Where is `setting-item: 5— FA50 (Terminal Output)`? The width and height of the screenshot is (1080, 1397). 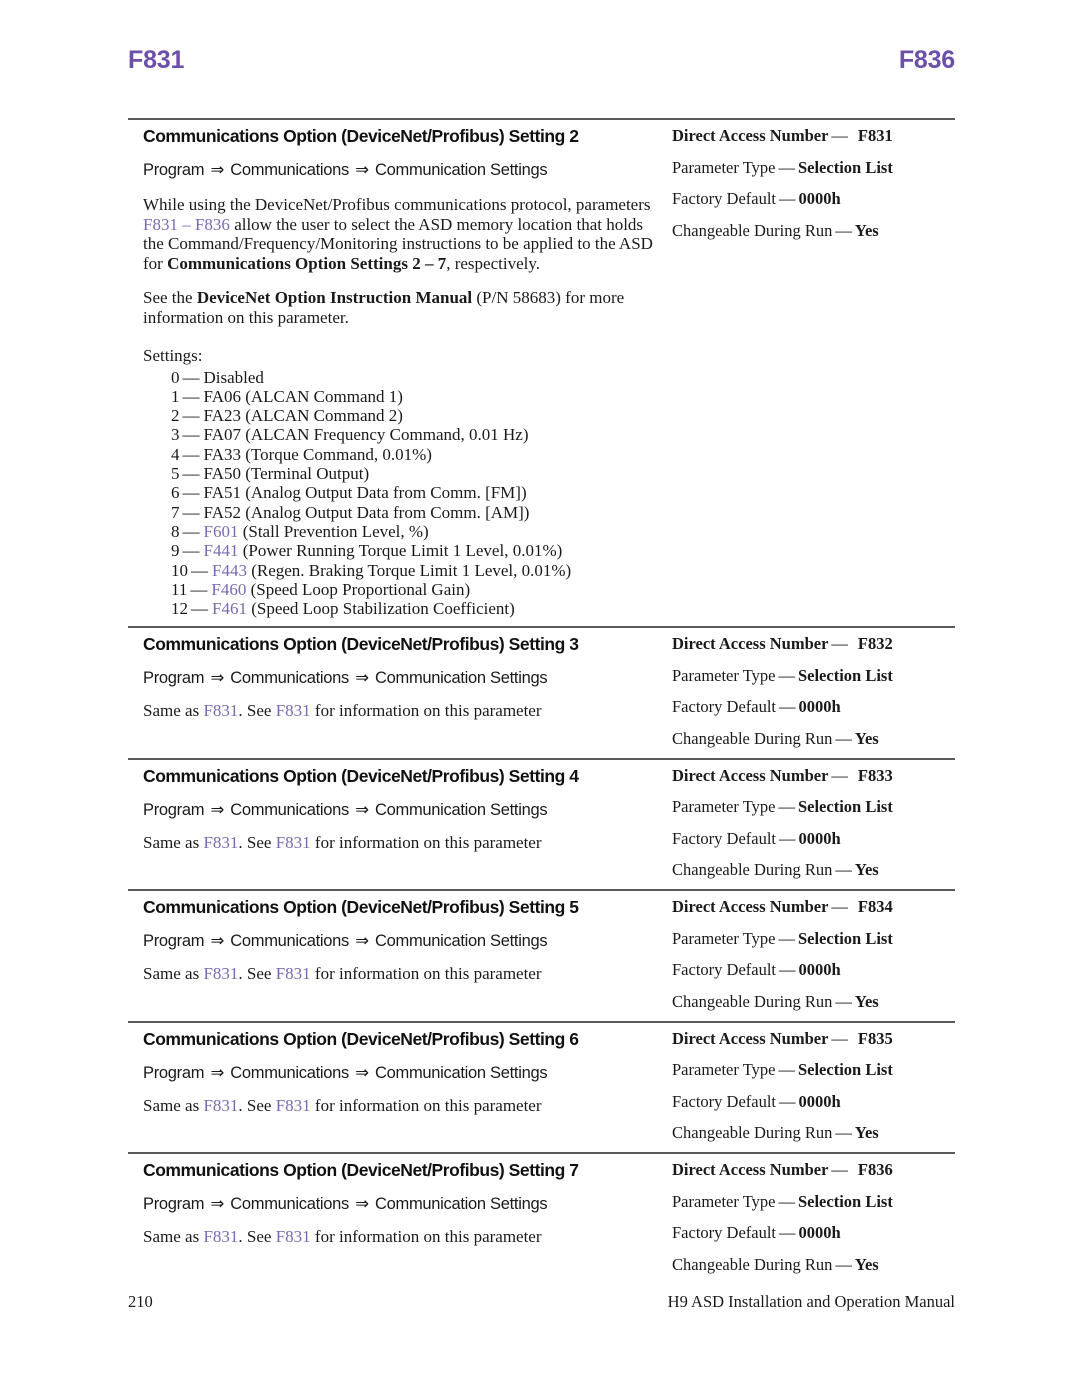 setting-item: 5— FA50 (Terminal Output) is located at coordinates (415, 473).